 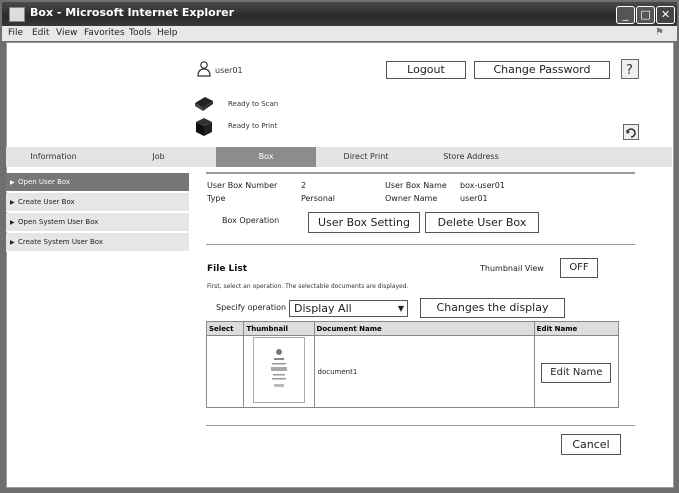 I want to click on column-thumbnail: Thumbnail, so click(x=279, y=328).